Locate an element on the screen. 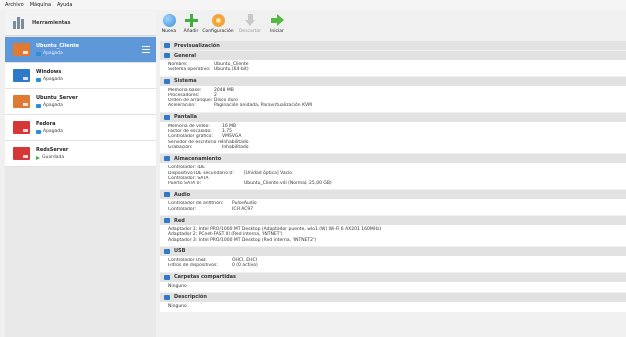 The image size is (626, 337). discard-button: Descartar is located at coordinates (250, 27).